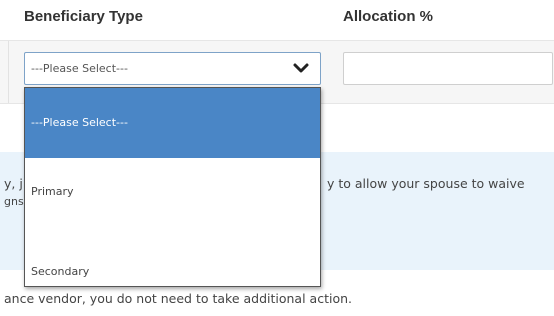 This screenshot has width=554, height=316. Describe the element at coordinates (8, 72) in the screenshot. I see `row-divider` at that location.